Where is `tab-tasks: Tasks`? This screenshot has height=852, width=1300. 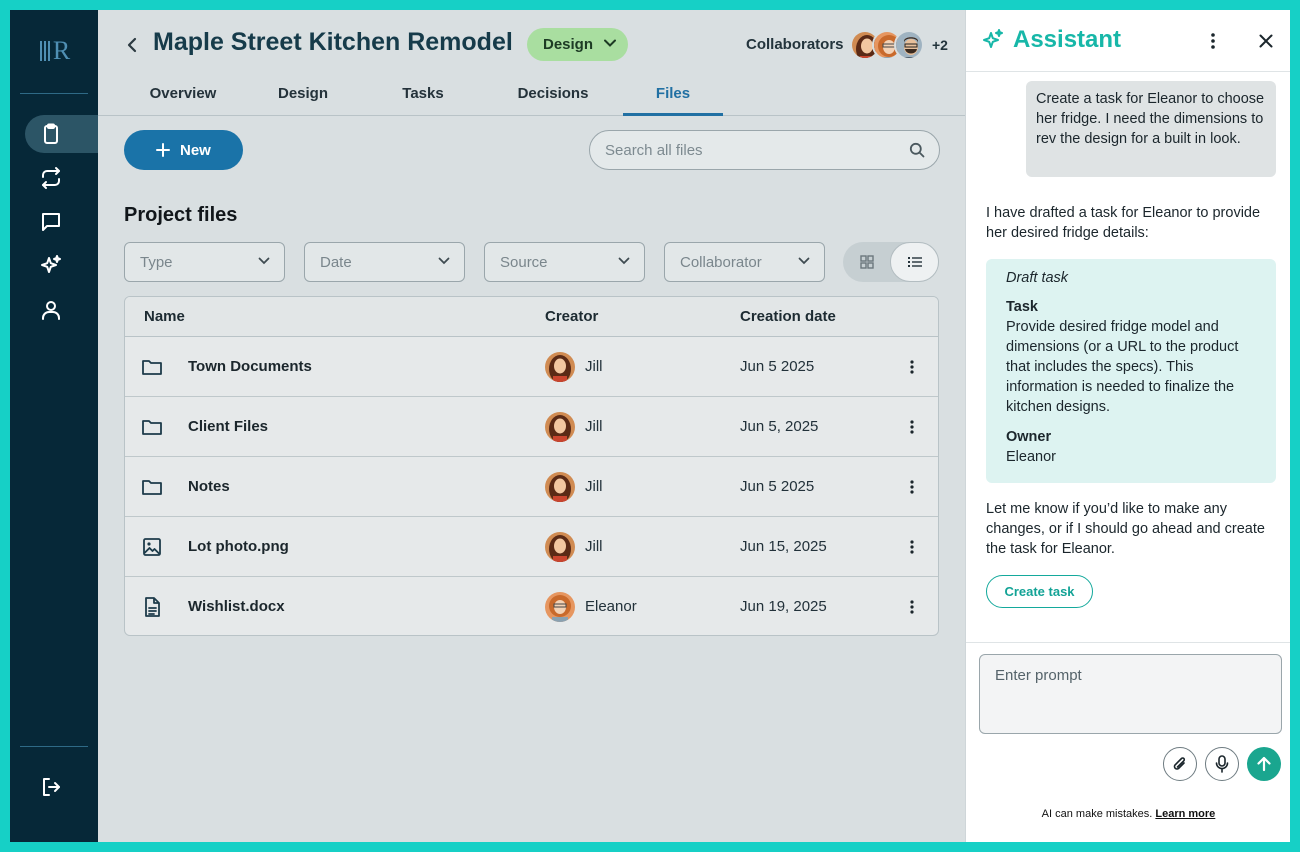 tab-tasks: Tasks is located at coordinates (423, 97).